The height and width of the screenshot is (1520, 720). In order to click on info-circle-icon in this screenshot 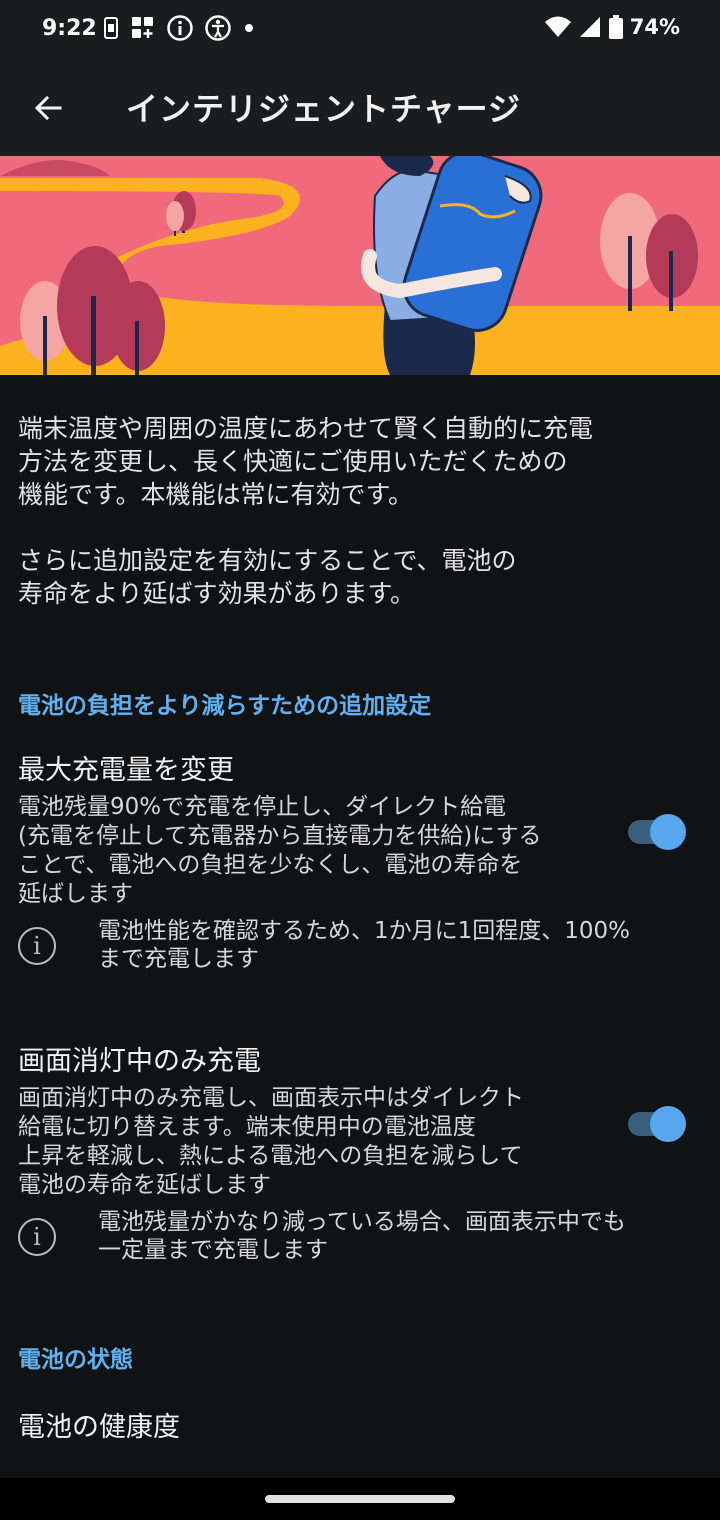, I will do `click(180, 28)`.